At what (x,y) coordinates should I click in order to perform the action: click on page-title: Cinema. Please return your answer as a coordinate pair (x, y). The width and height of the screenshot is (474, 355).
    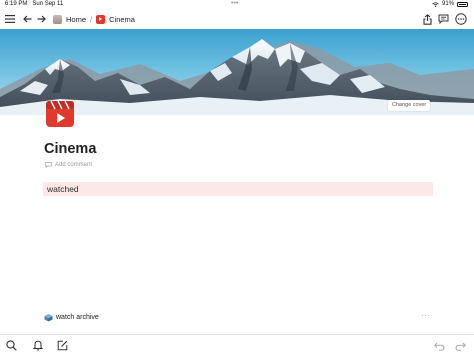
    Looking at the image, I should click on (70, 149).